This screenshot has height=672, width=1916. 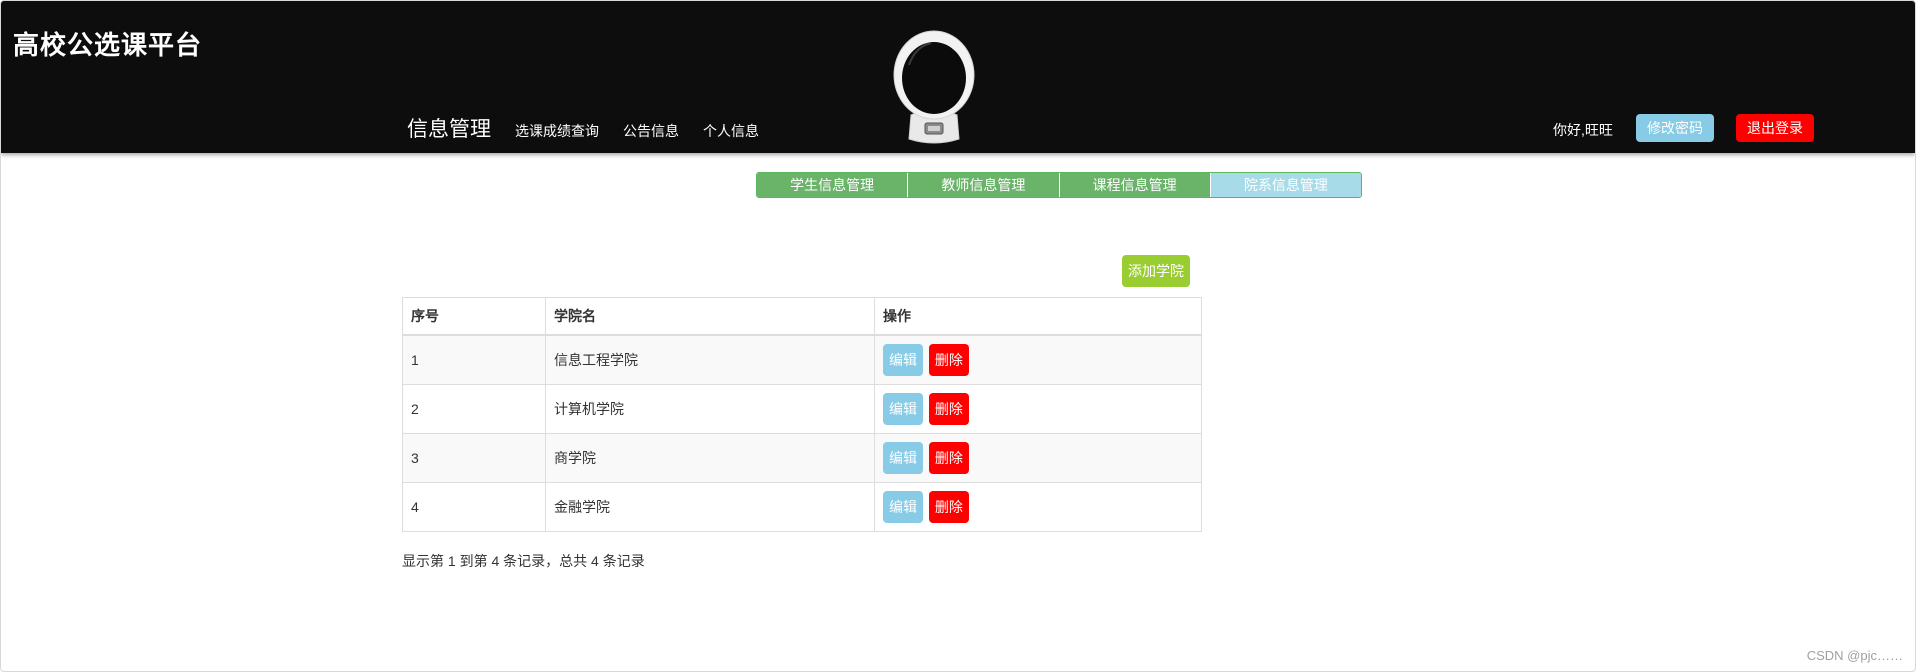 What do you see at coordinates (731, 131) in the screenshot?
I see `nav-link-profile: 个人信息` at bounding box center [731, 131].